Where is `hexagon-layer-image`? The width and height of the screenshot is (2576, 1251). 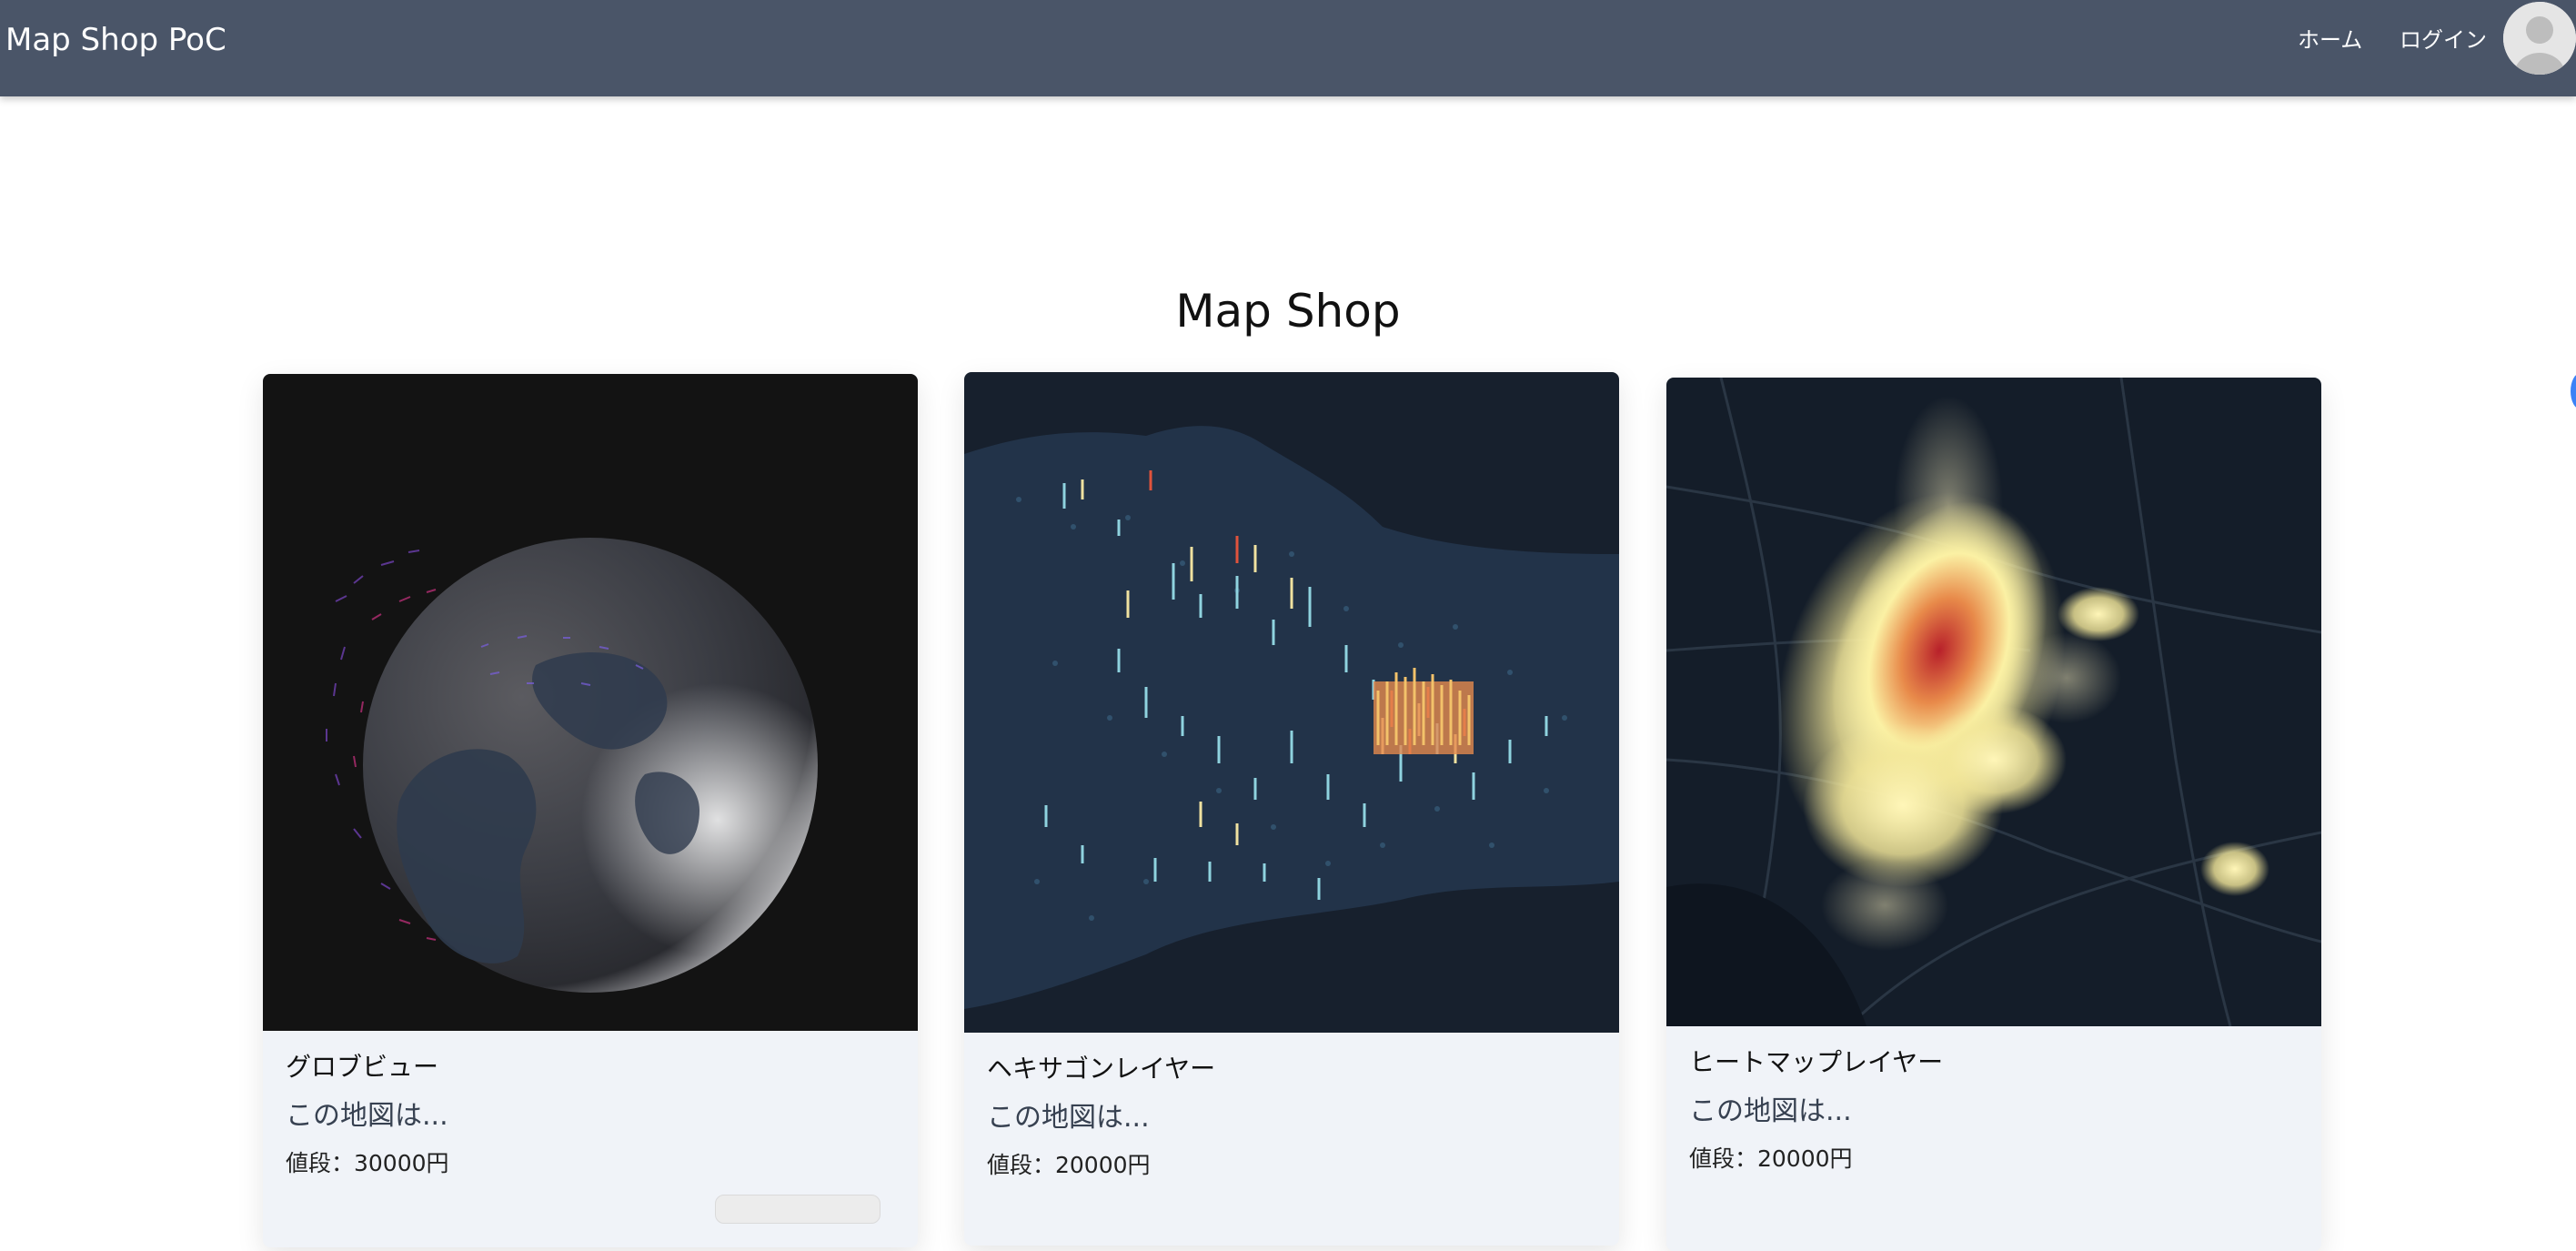 hexagon-layer-image is located at coordinates (1291, 702).